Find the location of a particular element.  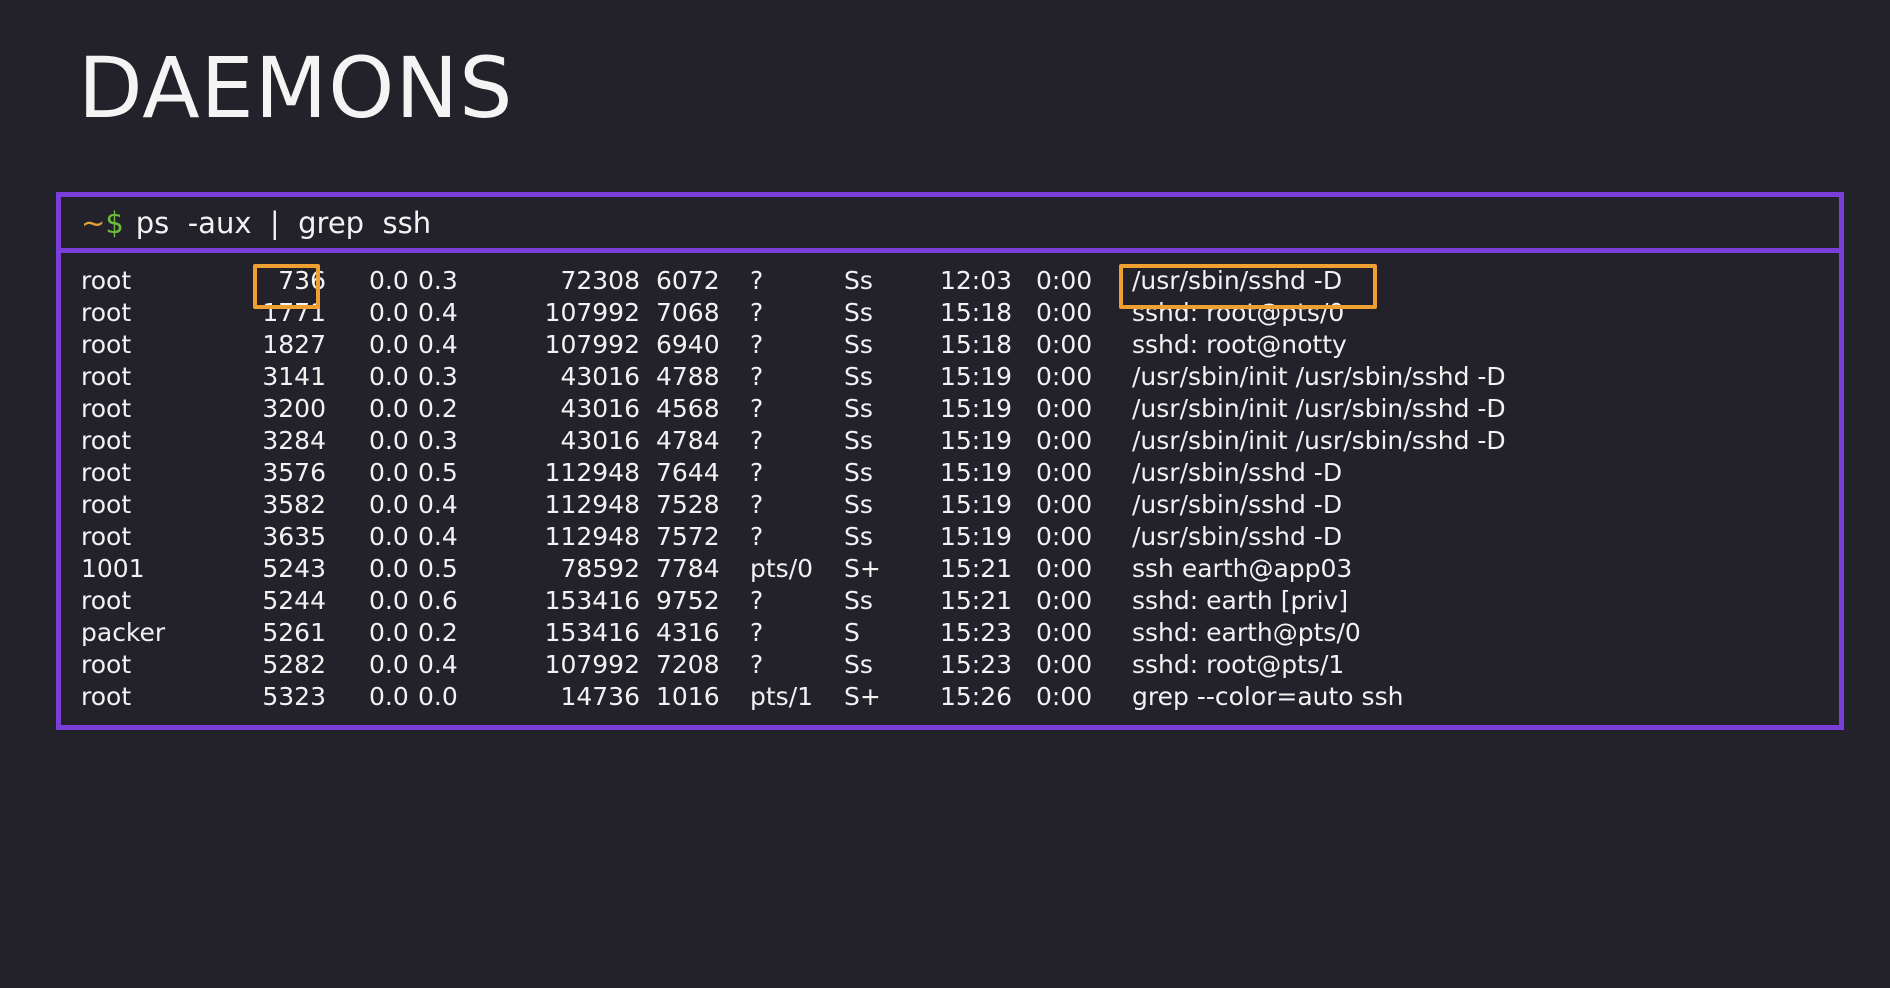

process-mem: 0.3 is located at coordinates (438, 376).